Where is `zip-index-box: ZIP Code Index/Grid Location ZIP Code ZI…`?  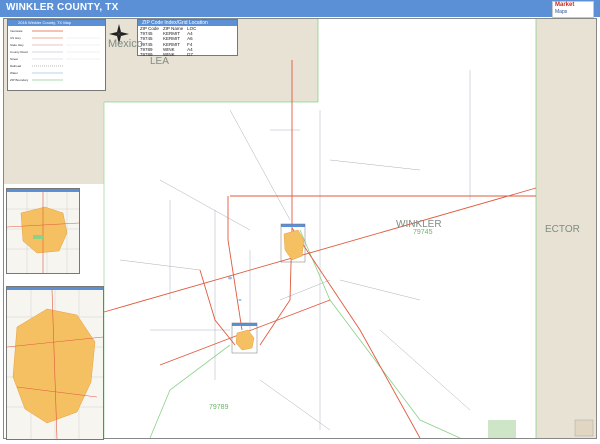 zip-index-box: ZIP Code Index/Grid Location ZIP Code ZI… is located at coordinates (187, 38).